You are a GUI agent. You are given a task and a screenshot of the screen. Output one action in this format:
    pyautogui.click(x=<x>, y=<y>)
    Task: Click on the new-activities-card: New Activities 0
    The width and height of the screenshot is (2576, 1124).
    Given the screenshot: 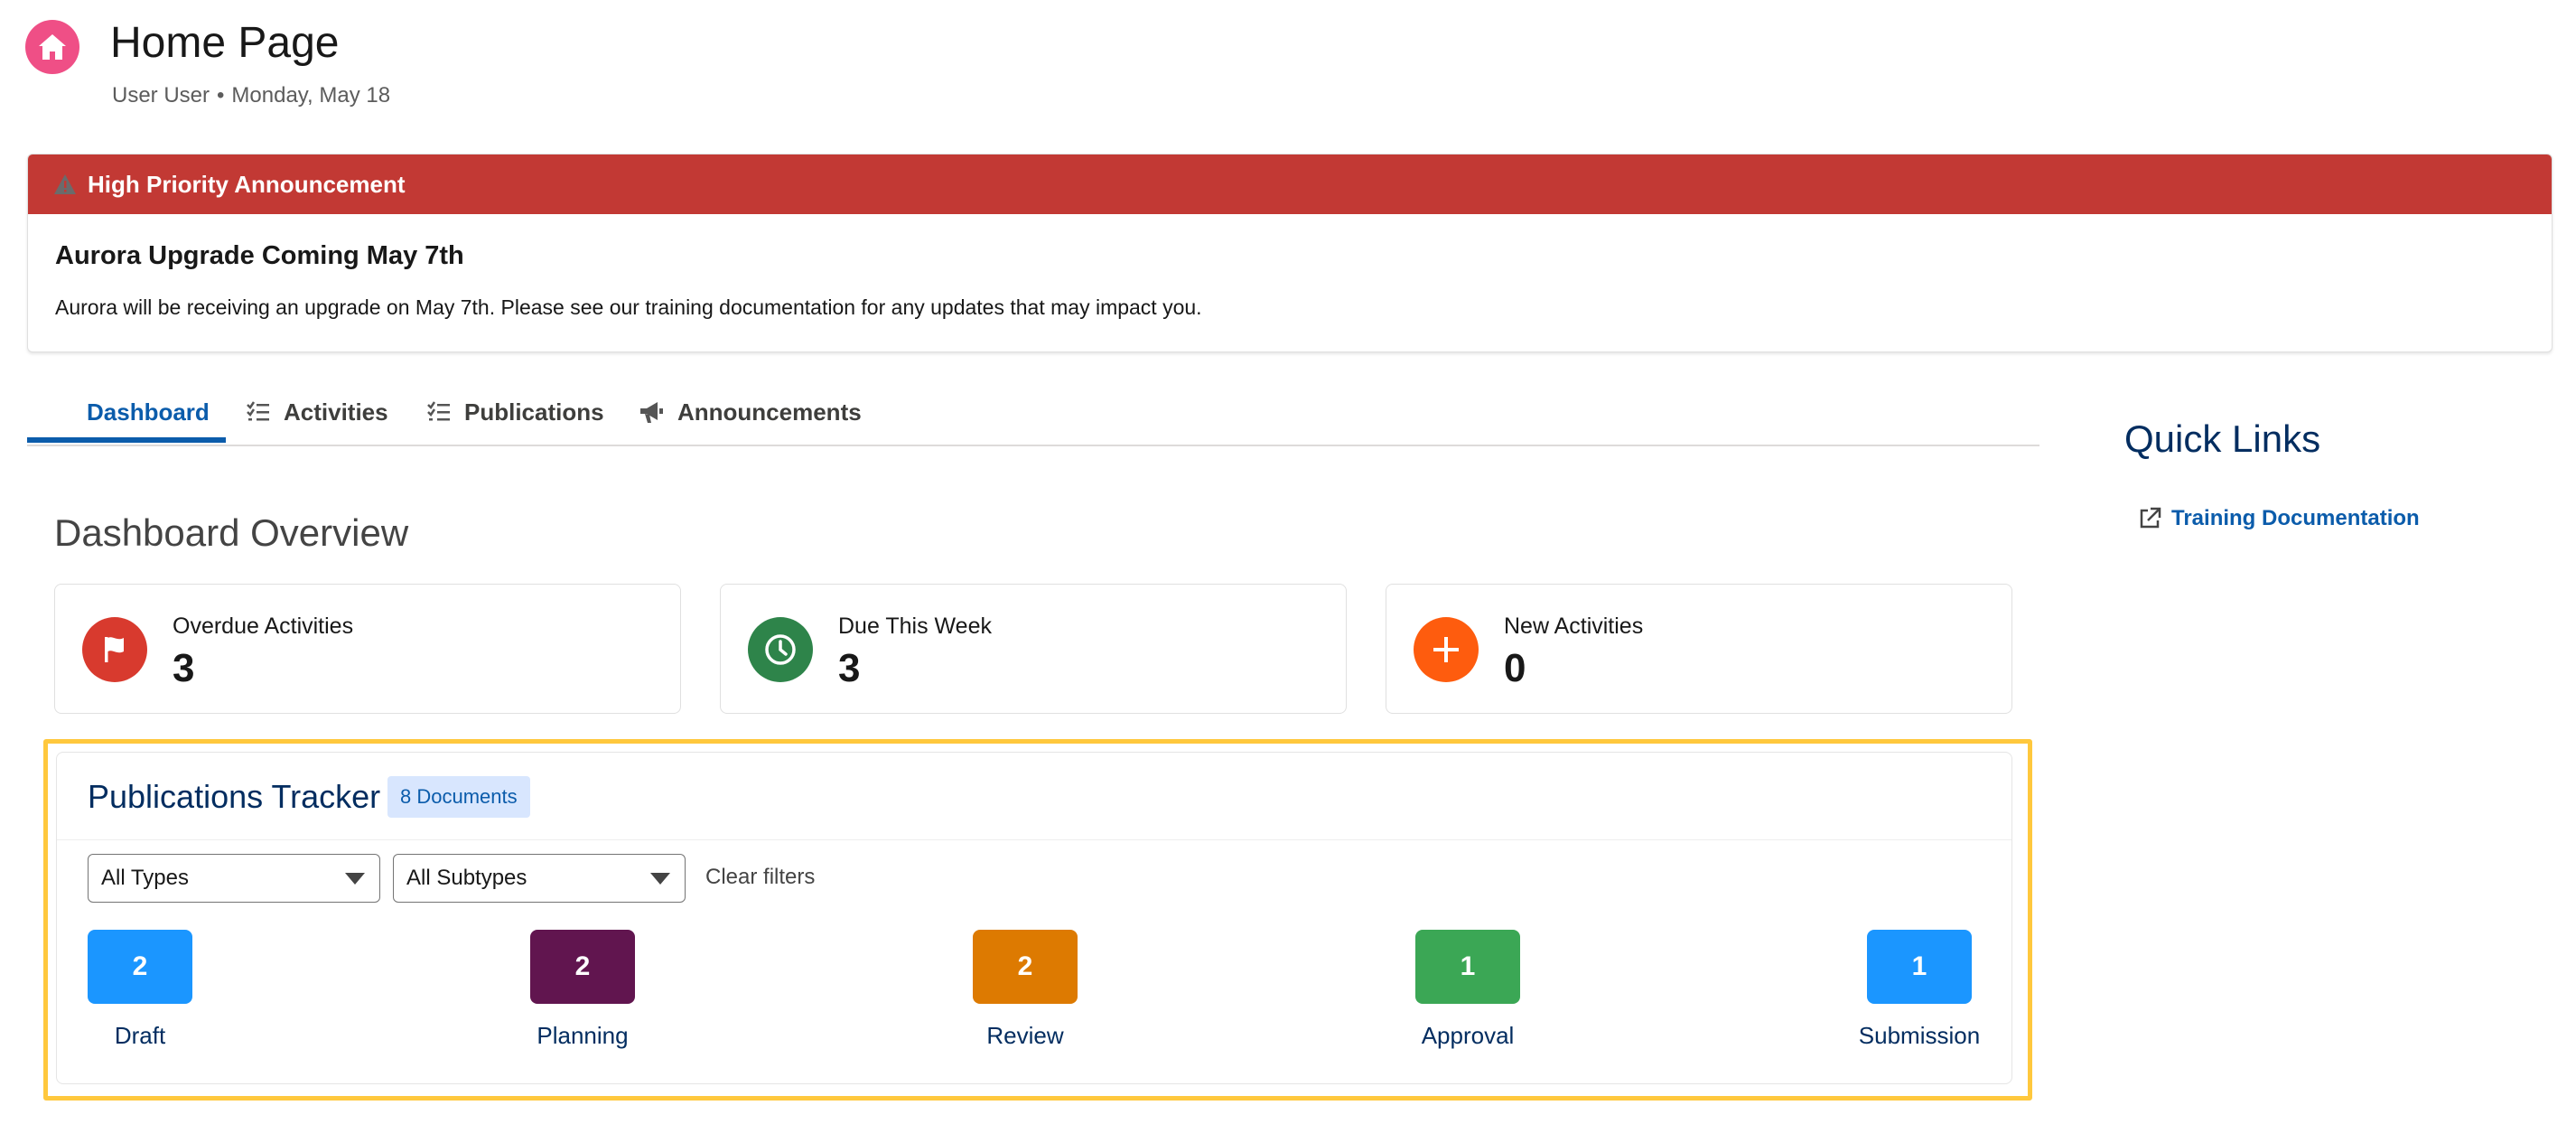 What is the action you would take?
    pyautogui.click(x=1699, y=649)
    